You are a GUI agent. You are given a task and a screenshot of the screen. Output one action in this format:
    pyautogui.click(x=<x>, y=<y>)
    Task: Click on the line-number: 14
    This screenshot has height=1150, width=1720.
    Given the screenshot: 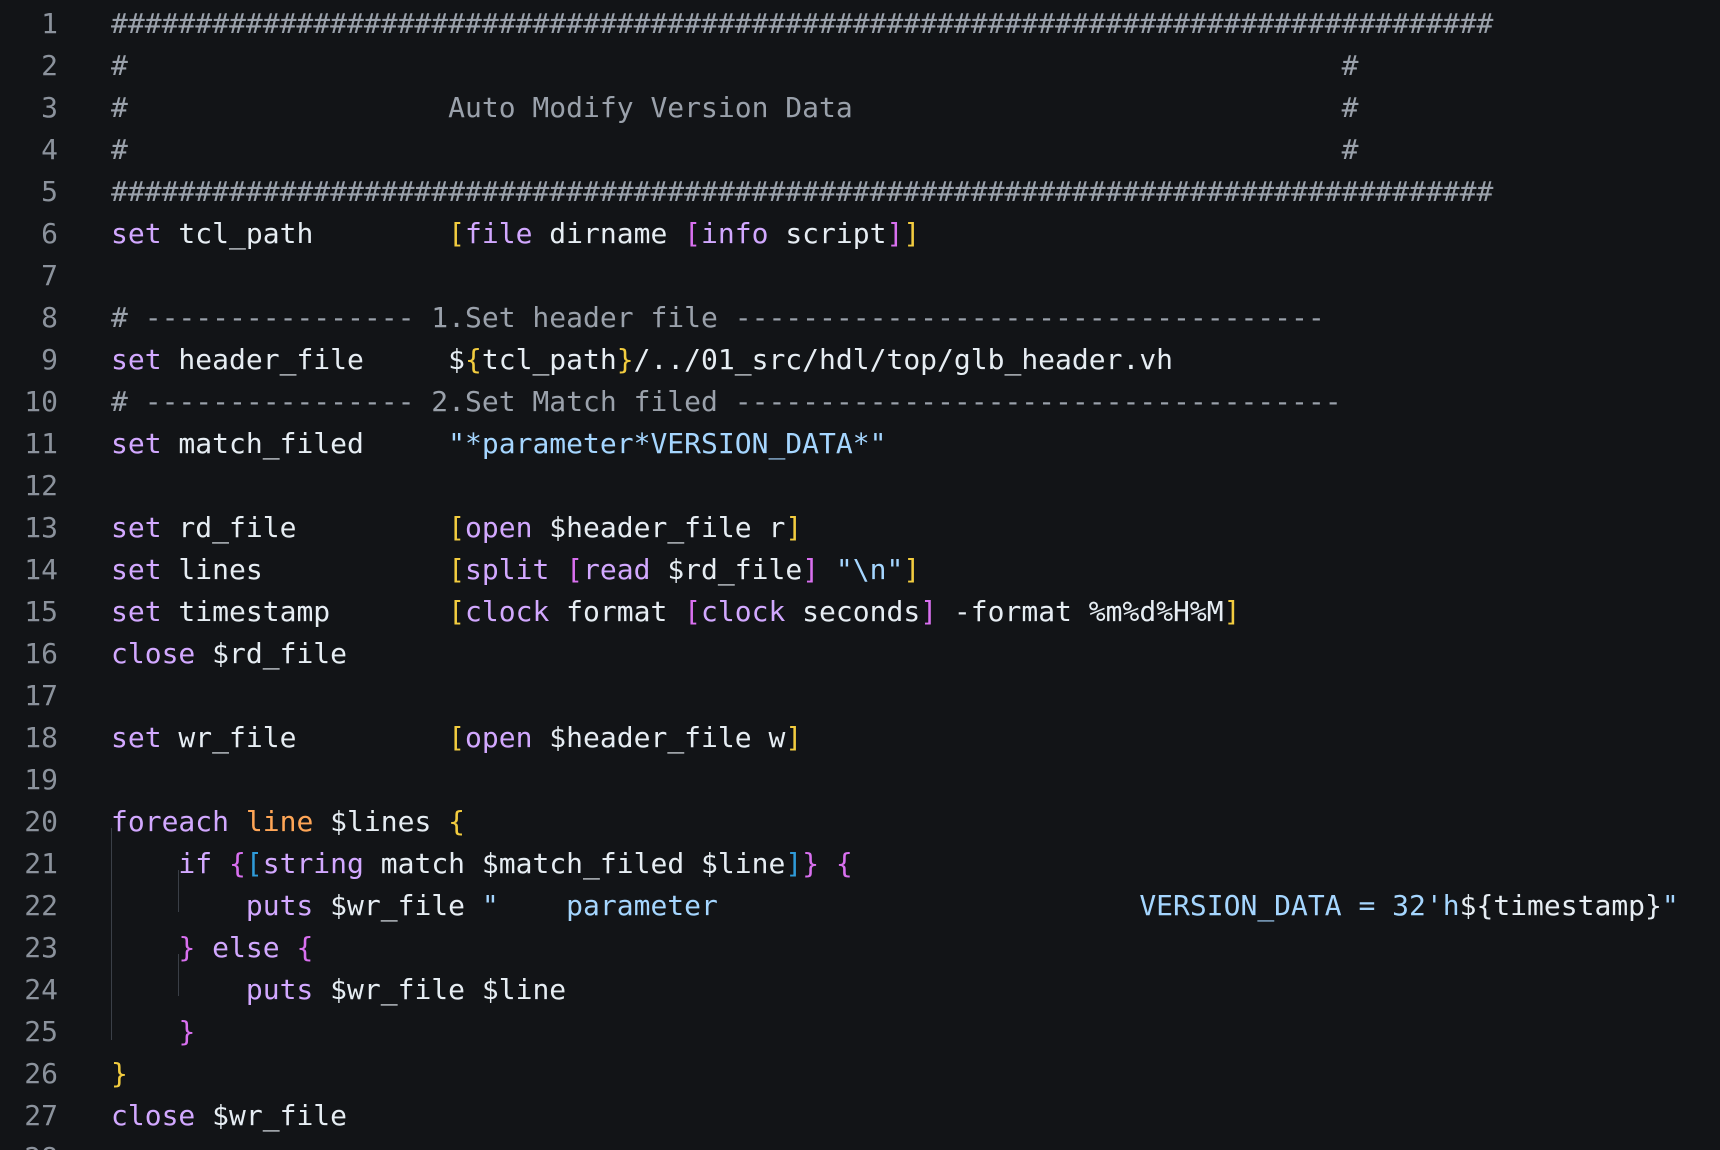 What is the action you would take?
    pyautogui.click(x=41, y=569)
    